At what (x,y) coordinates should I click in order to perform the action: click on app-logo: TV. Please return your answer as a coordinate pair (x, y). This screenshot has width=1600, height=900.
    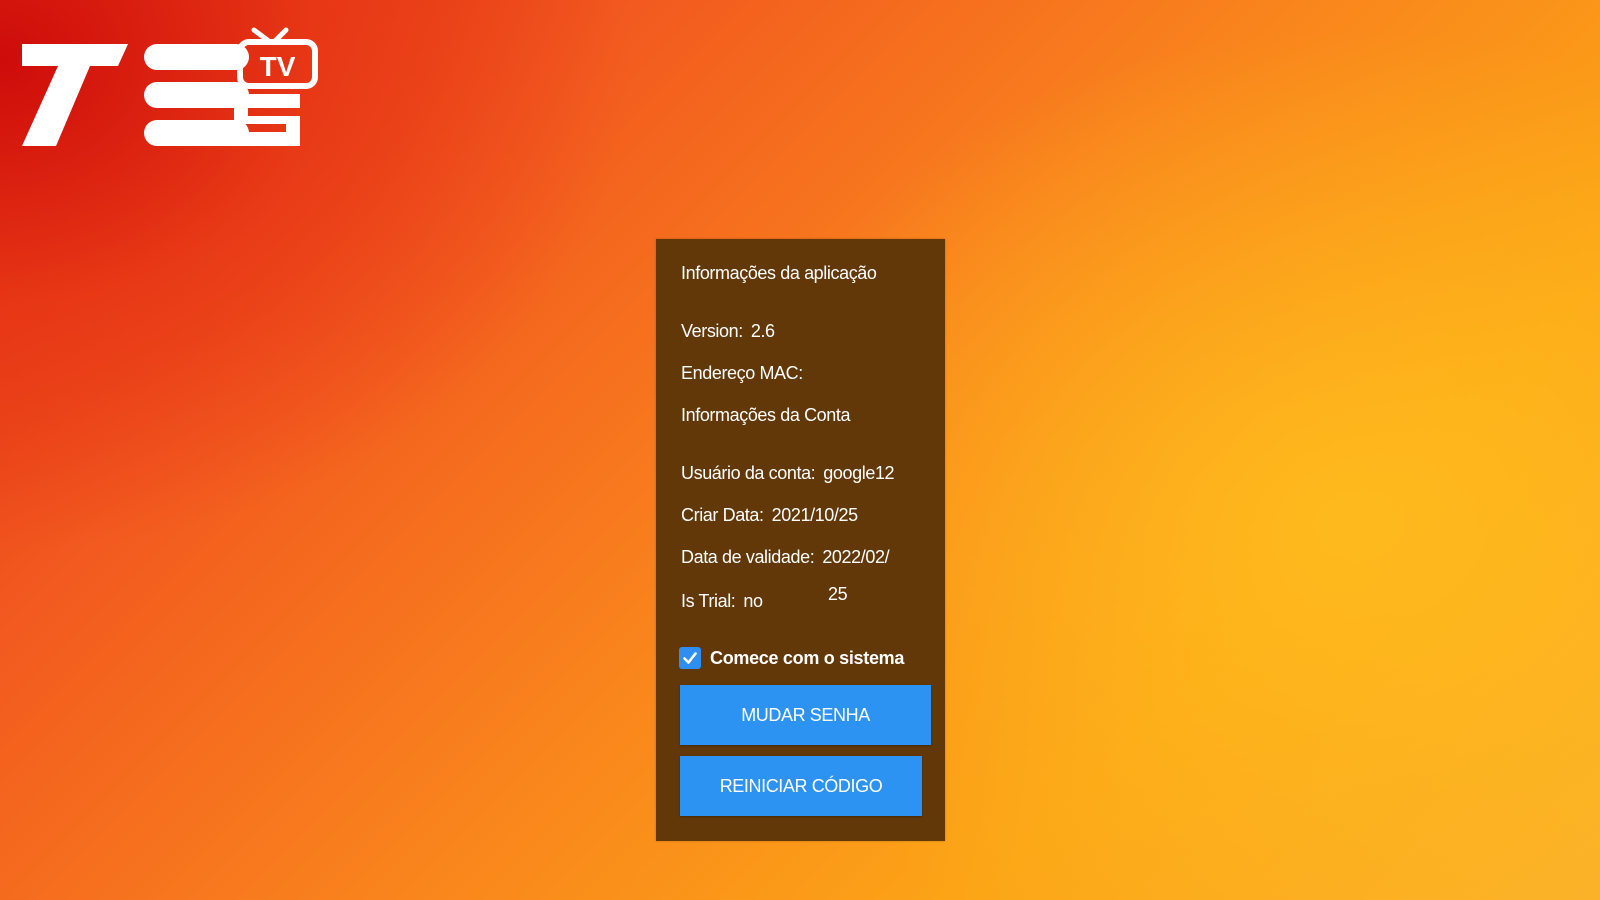
    Looking at the image, I should click on (170, 88).